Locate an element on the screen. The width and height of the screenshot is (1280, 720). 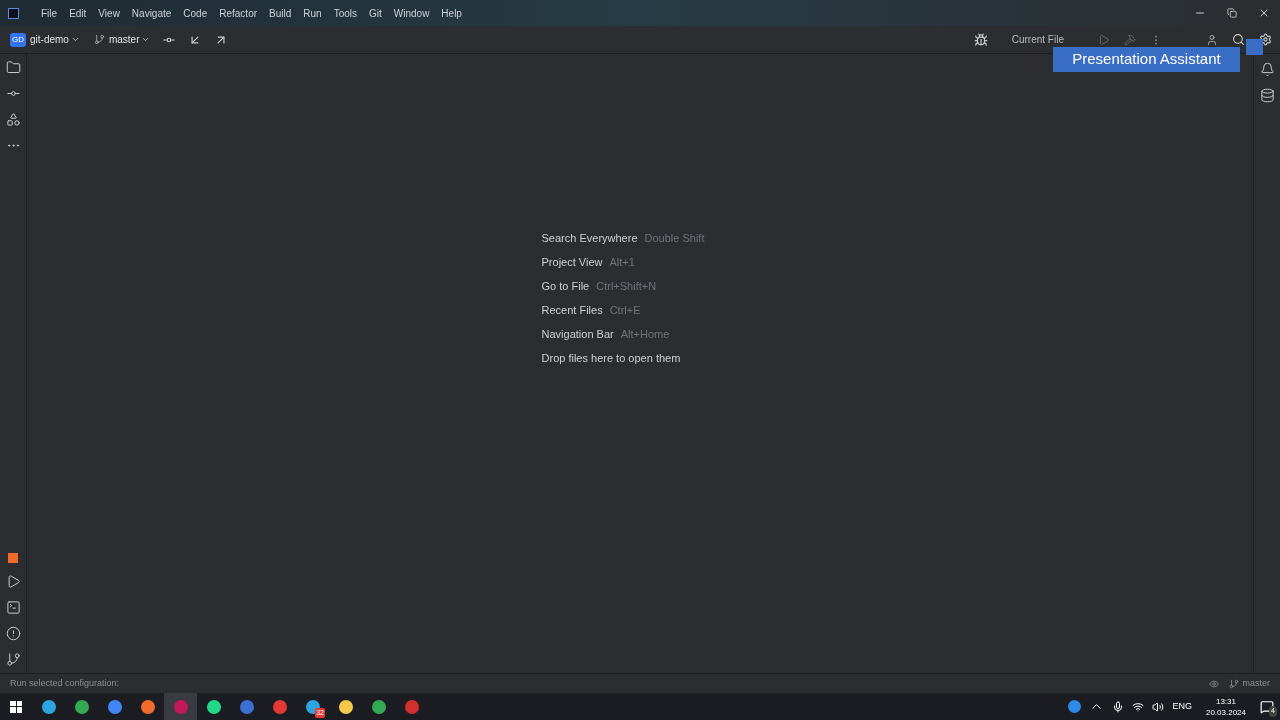
git-icon is located at coordinates (13, 659).